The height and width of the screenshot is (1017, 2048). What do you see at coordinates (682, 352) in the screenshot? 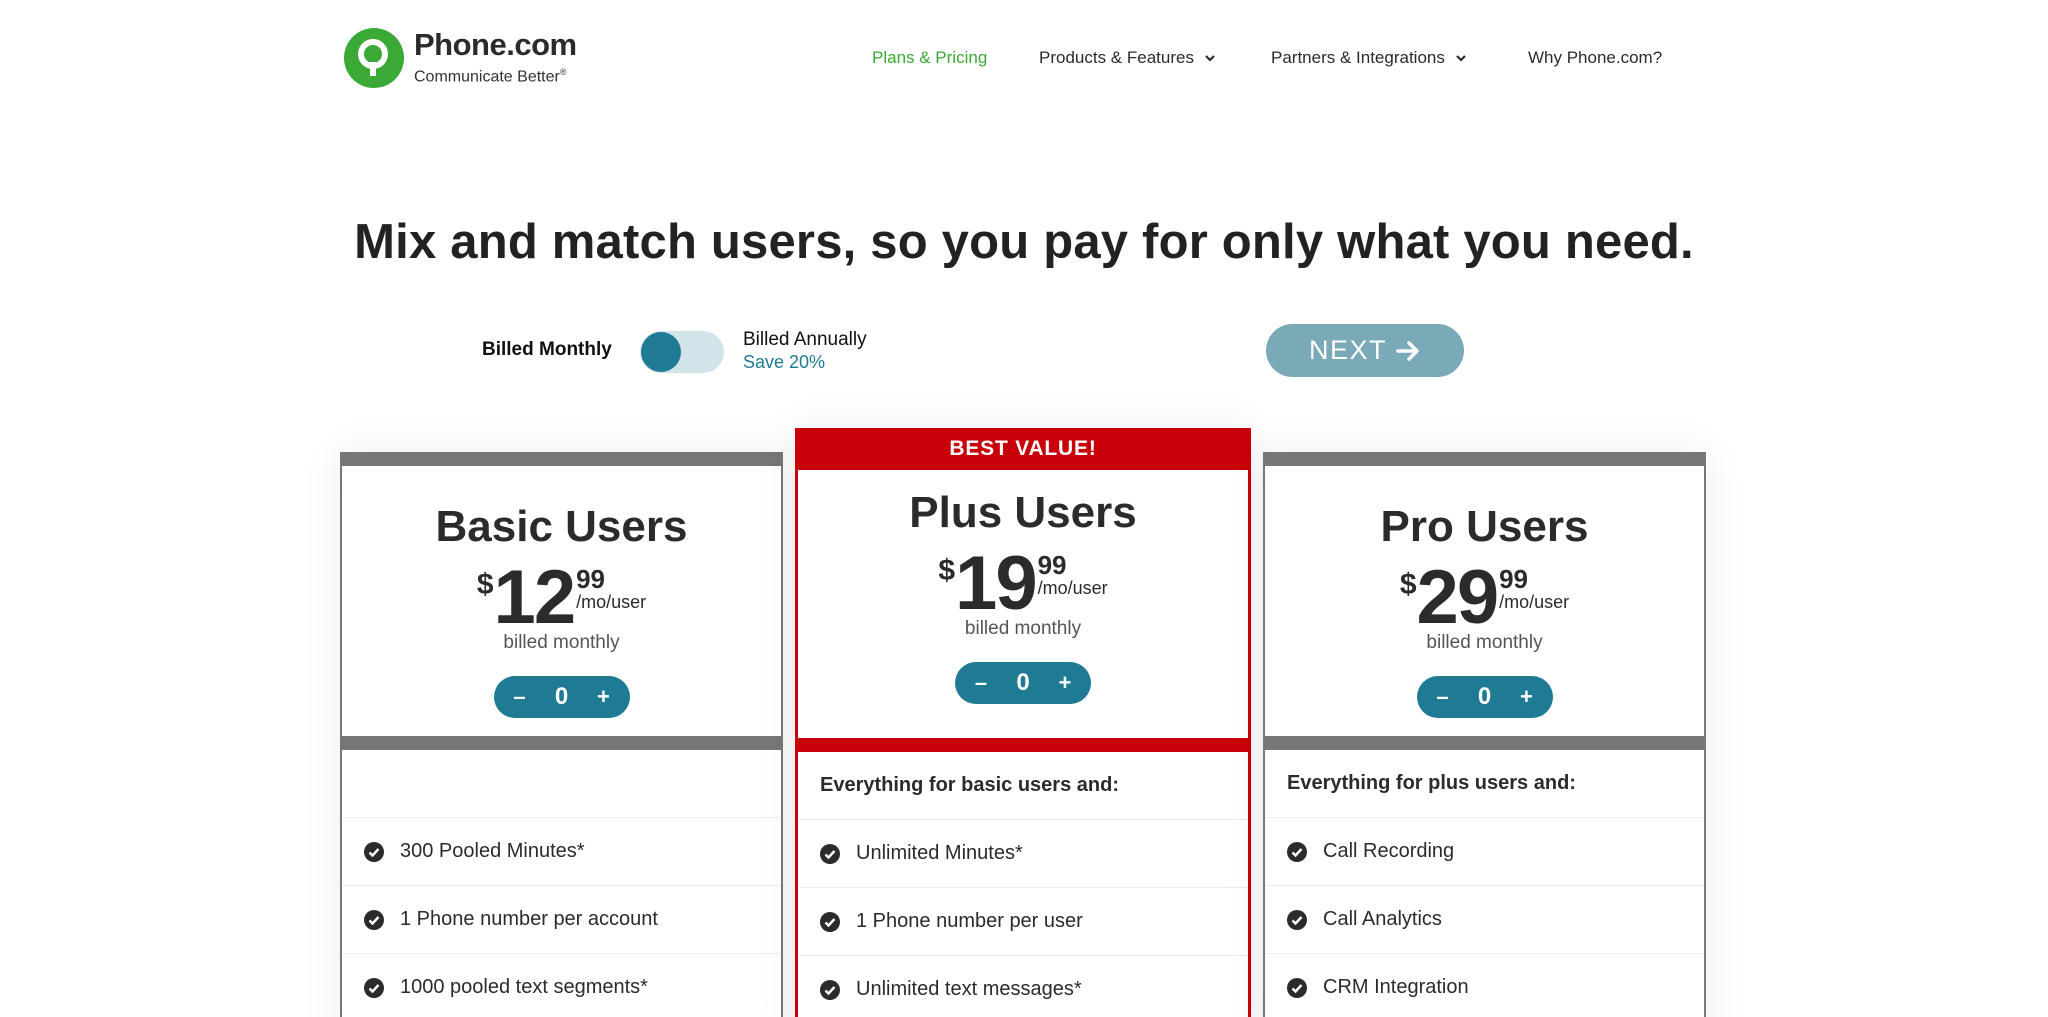
I see `billing-toggle` at bounding box center [682, 352].